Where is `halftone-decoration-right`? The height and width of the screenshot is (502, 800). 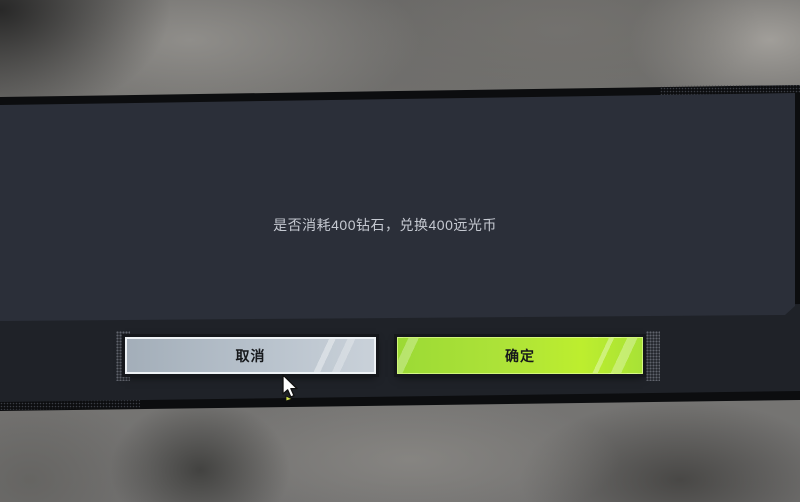 halftone-decoration-right is located at coordinates (653, 356).